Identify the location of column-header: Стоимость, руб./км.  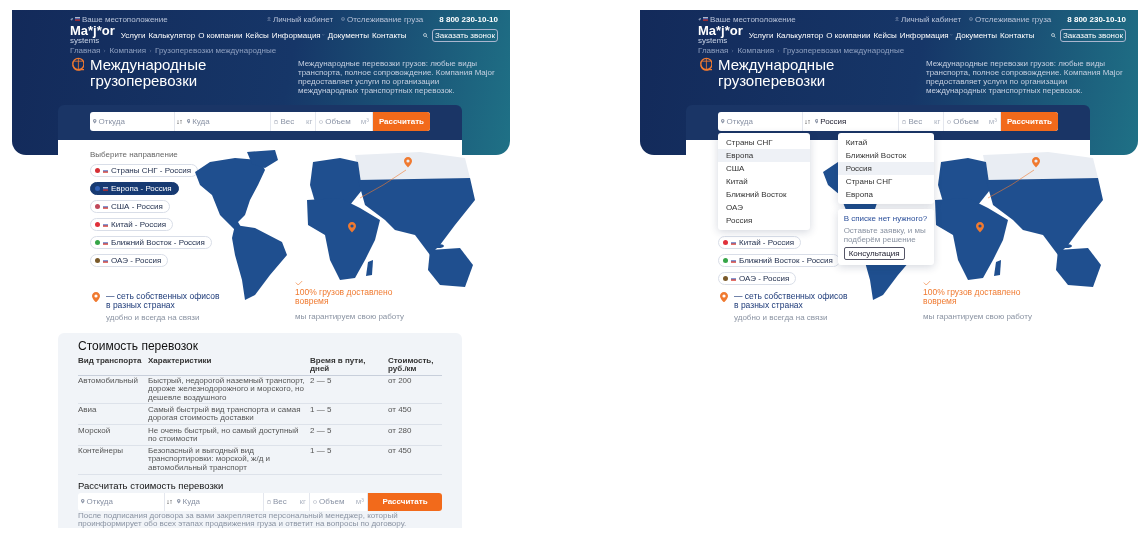
(415, 365).